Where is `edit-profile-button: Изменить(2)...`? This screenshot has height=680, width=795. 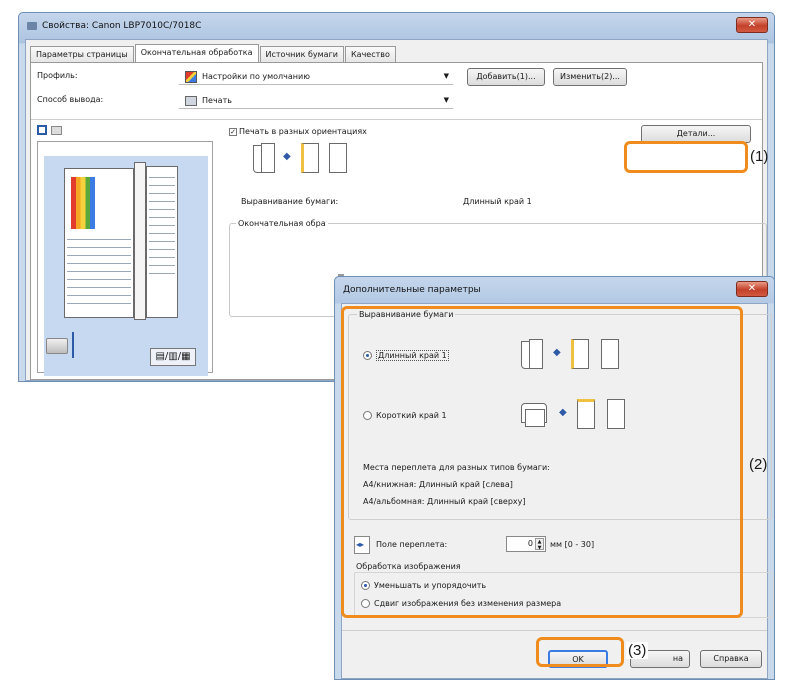
edit-profile-button: Изменить(2)... is located at coordinates (590, 77).